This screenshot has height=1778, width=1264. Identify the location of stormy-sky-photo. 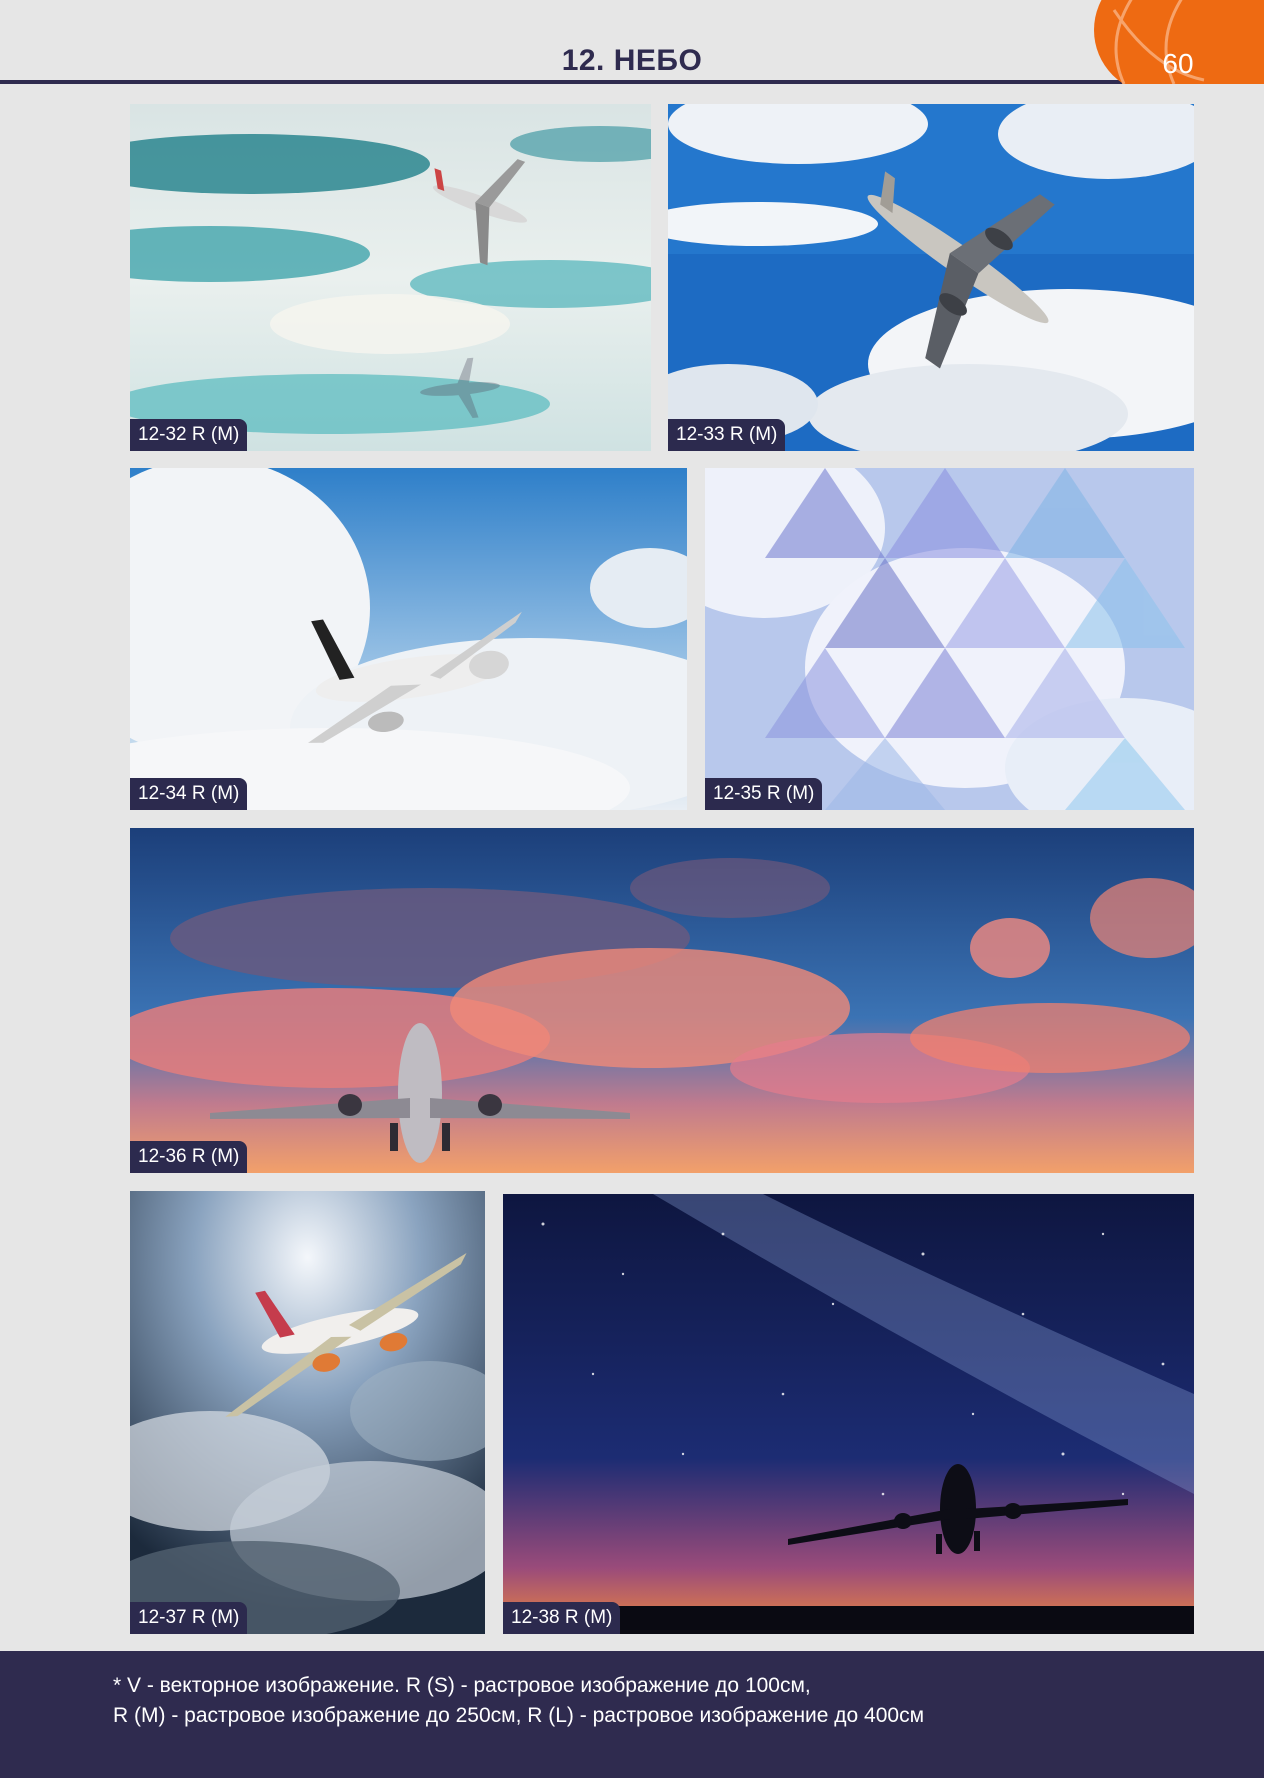
(307, 1412).